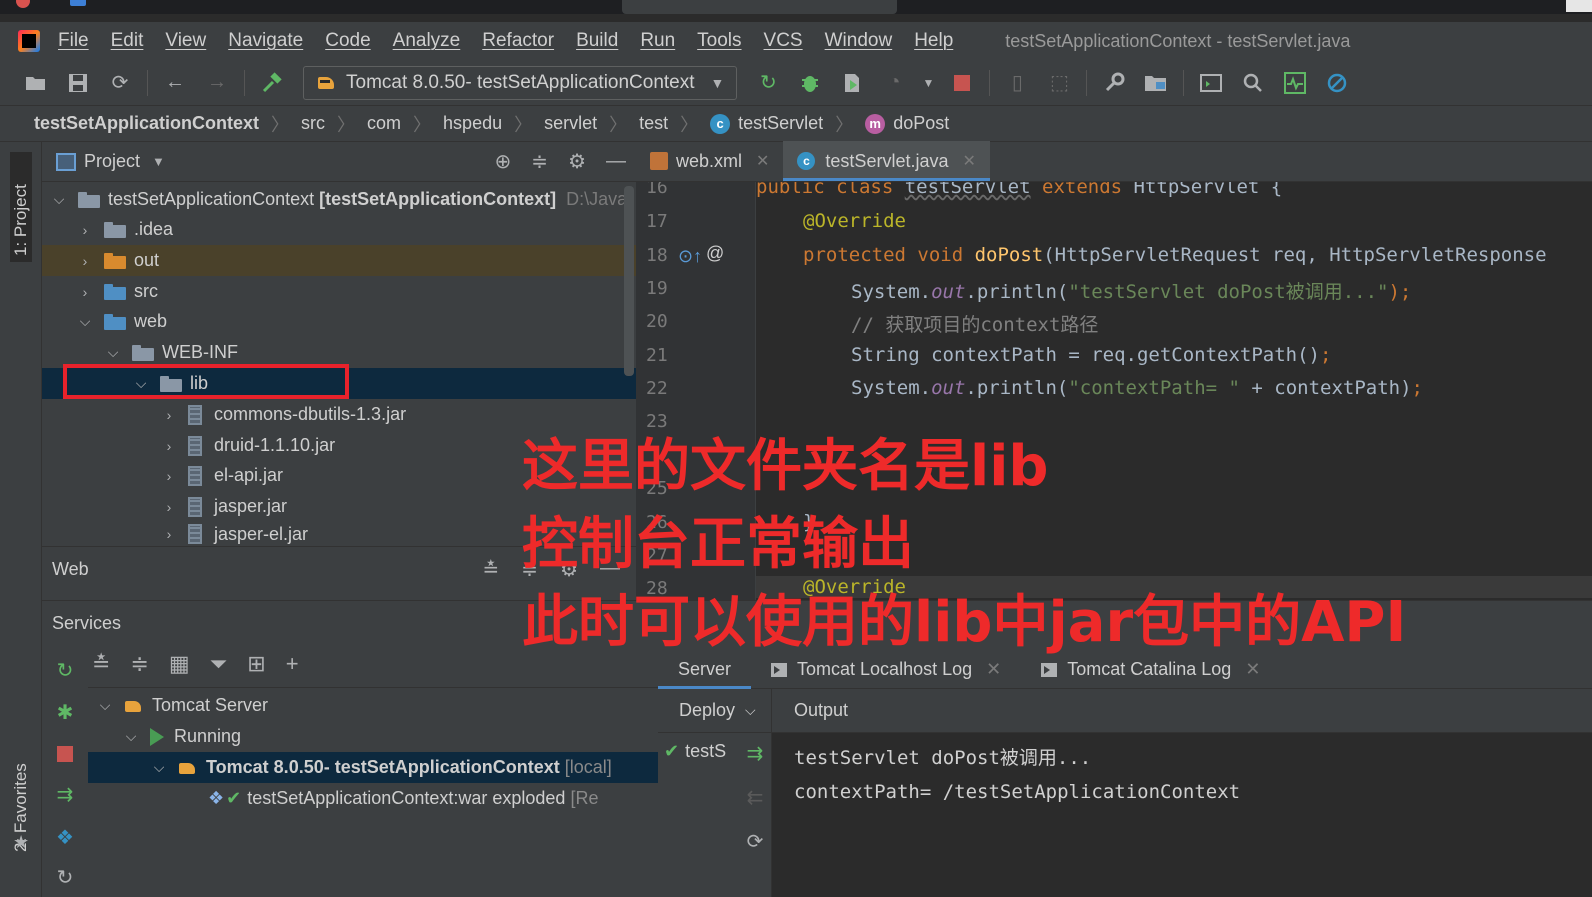 The width and height of the screenshot is (1592, 897). I want to click on open-folder-icon, so click(36, 83).